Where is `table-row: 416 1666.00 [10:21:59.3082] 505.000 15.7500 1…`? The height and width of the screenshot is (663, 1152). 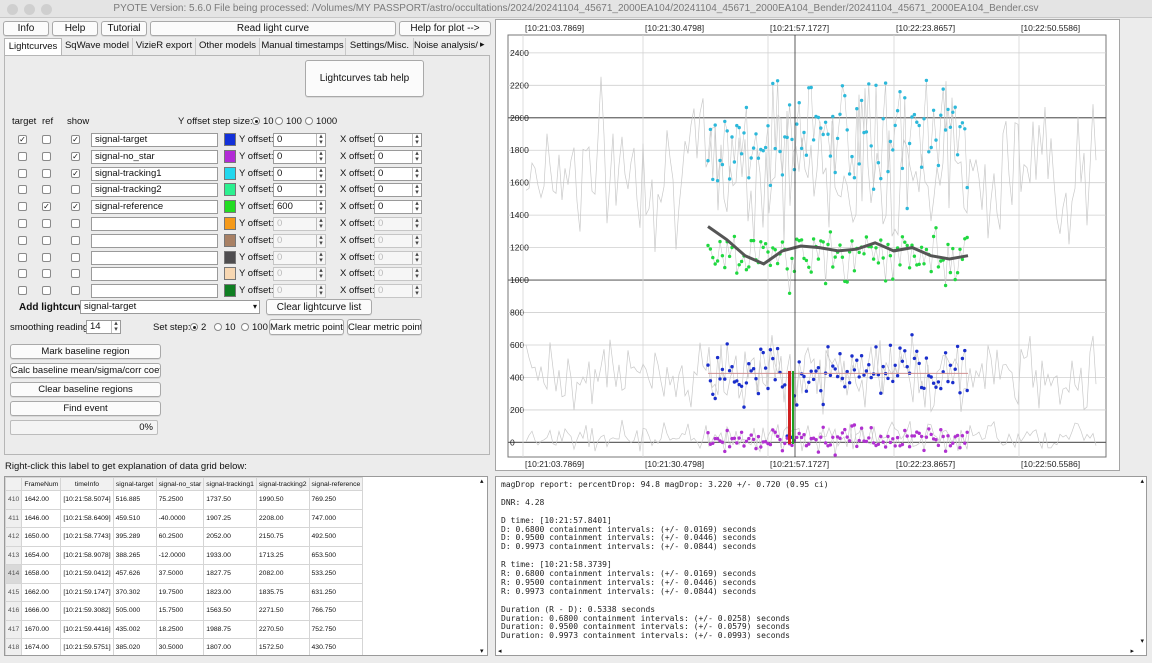
table-row: 416 1666.00 [10:21:59.3082] 505.000 15.7500 1… is located at coordinates (184, 611).